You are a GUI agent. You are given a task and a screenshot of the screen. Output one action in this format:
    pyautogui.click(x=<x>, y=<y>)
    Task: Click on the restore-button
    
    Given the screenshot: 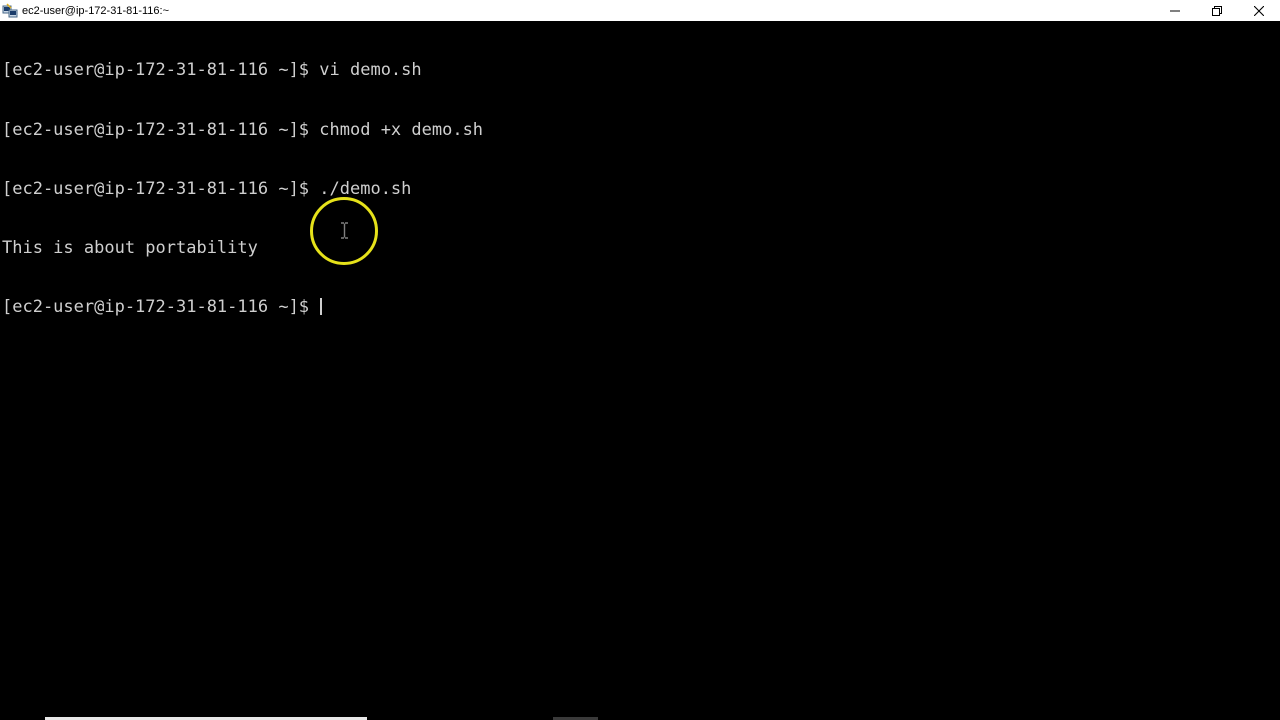 What is the action you would take?
    pyautogui.click(x=1217, y=10)
    